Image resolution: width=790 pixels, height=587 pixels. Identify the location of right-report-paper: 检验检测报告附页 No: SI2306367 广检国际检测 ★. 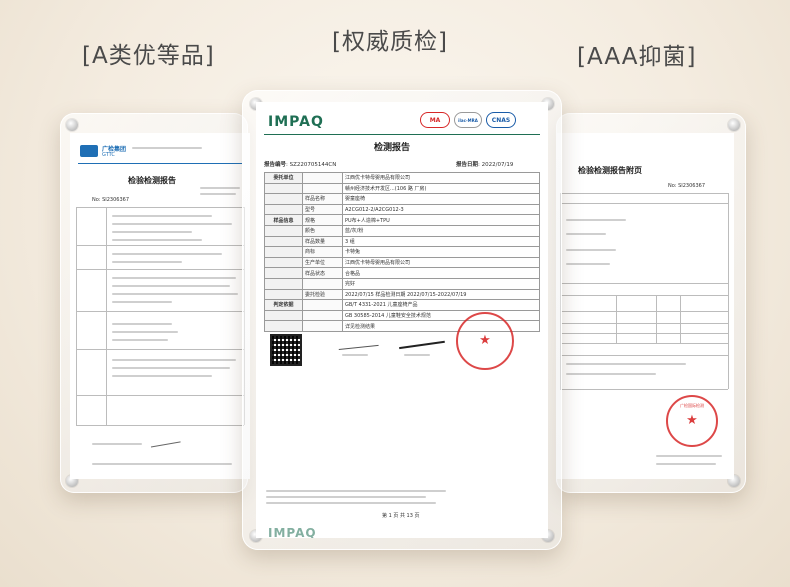
(645, 306).